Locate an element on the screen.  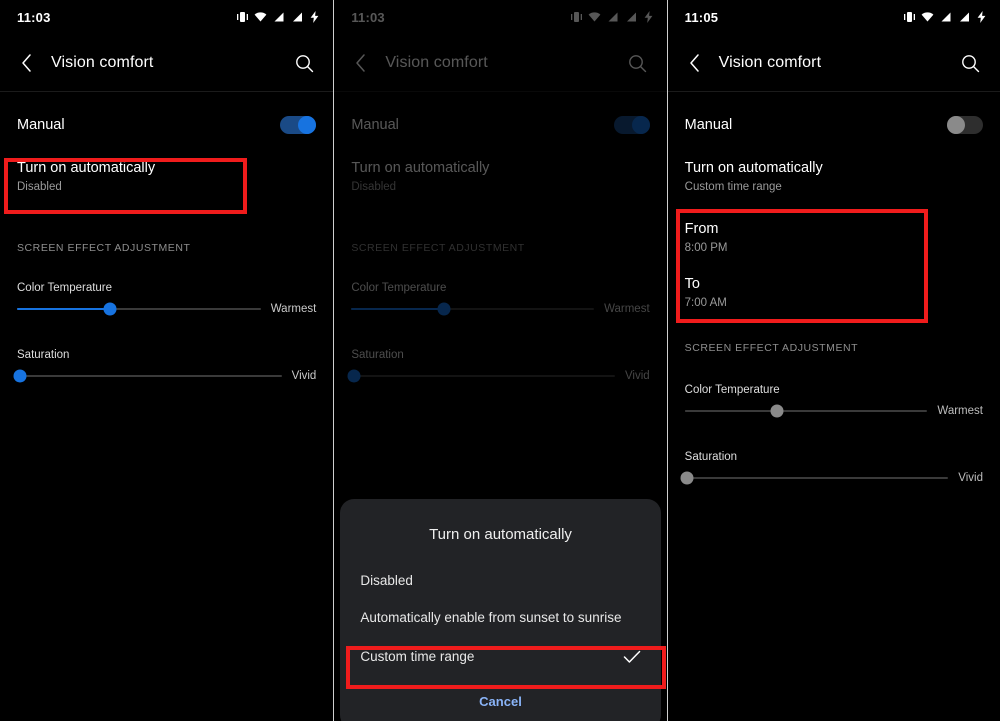
from-time-row: From 8:00 PM is located at coordinates (834, 234).